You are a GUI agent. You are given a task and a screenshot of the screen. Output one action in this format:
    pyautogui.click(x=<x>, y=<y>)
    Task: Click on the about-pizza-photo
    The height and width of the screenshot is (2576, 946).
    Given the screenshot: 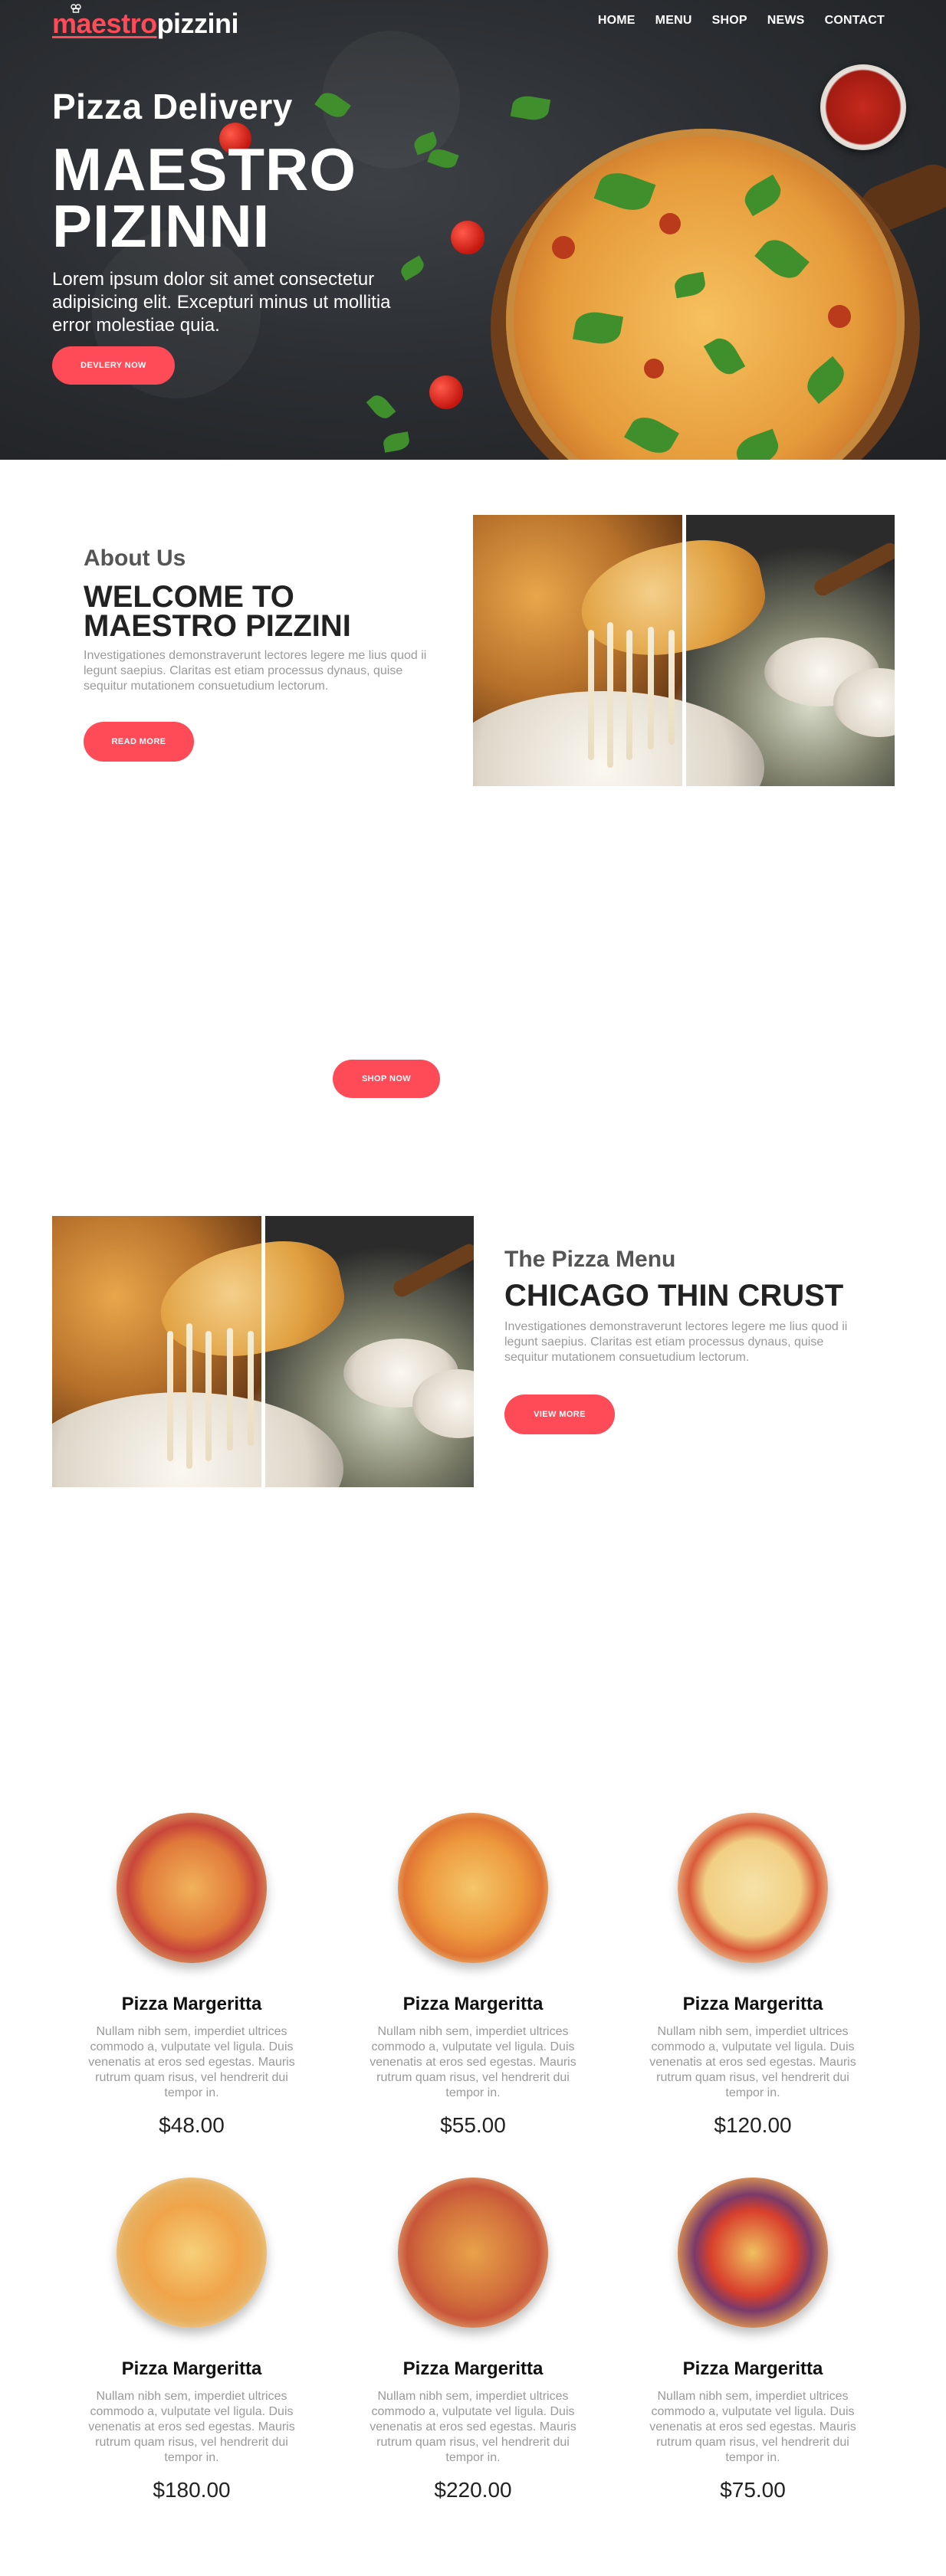 What is the action you would take?
    pyautogui.click(x=684, y=650)
    